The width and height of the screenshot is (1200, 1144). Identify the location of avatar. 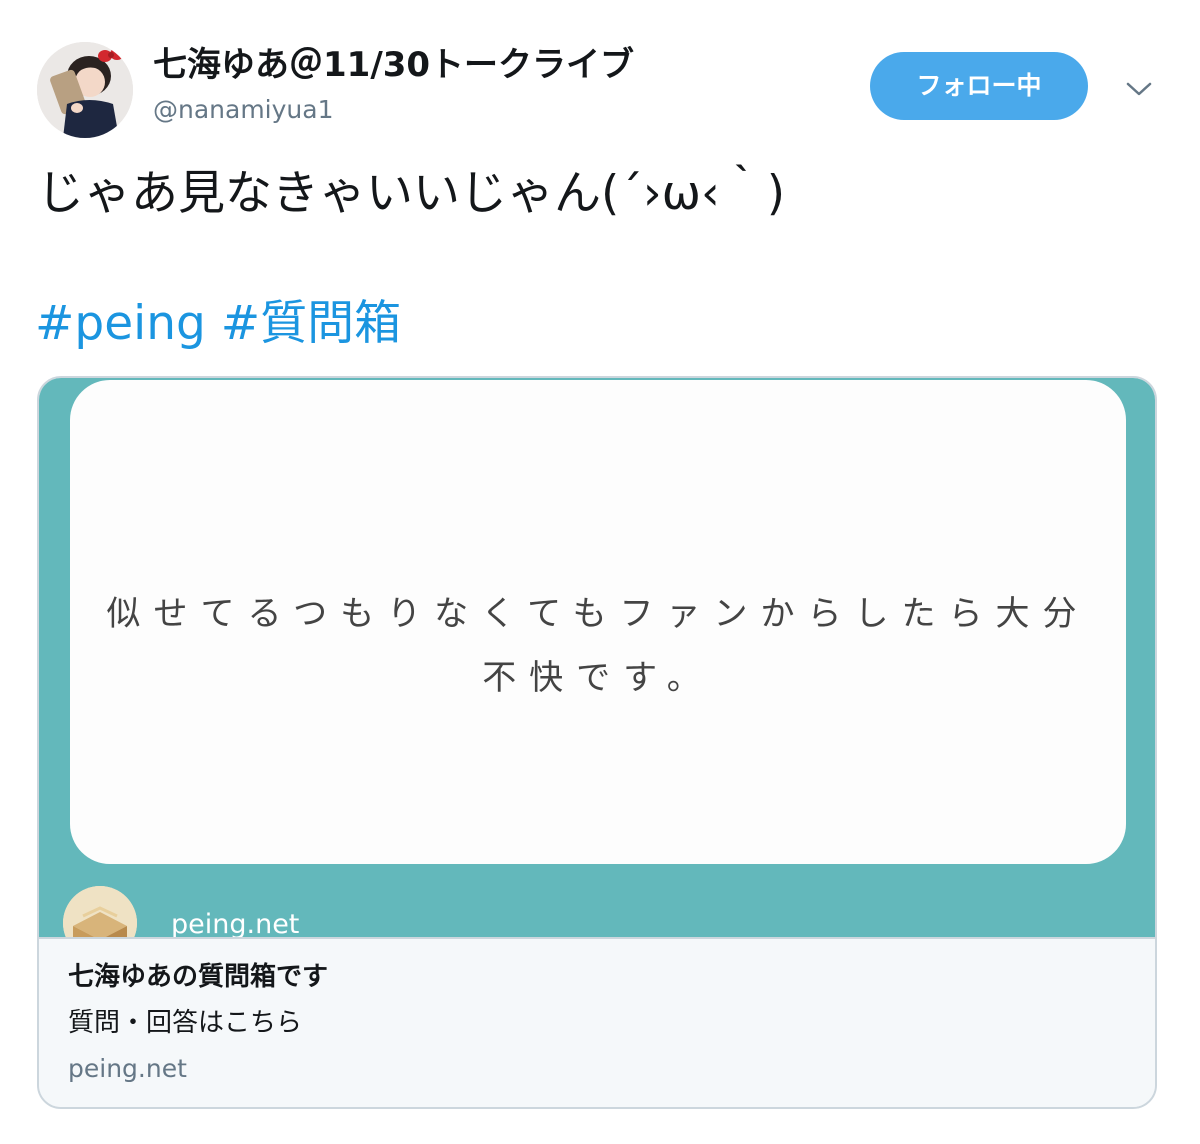
(85, 90).